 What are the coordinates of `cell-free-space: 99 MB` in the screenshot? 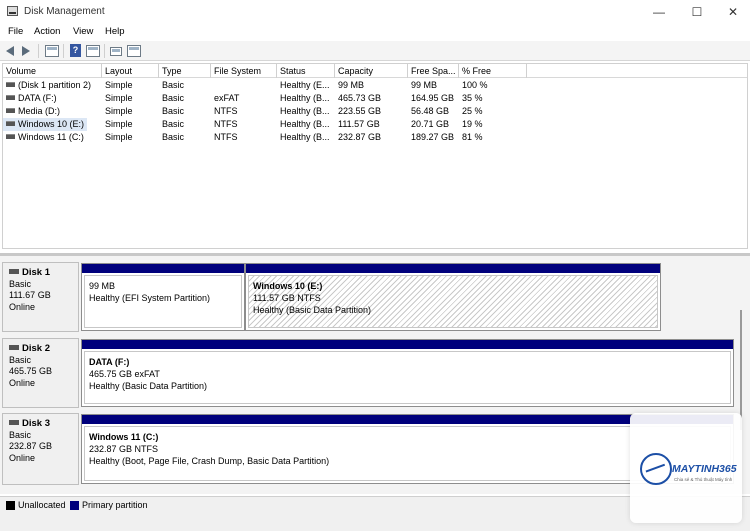 It's located at (433, 85).